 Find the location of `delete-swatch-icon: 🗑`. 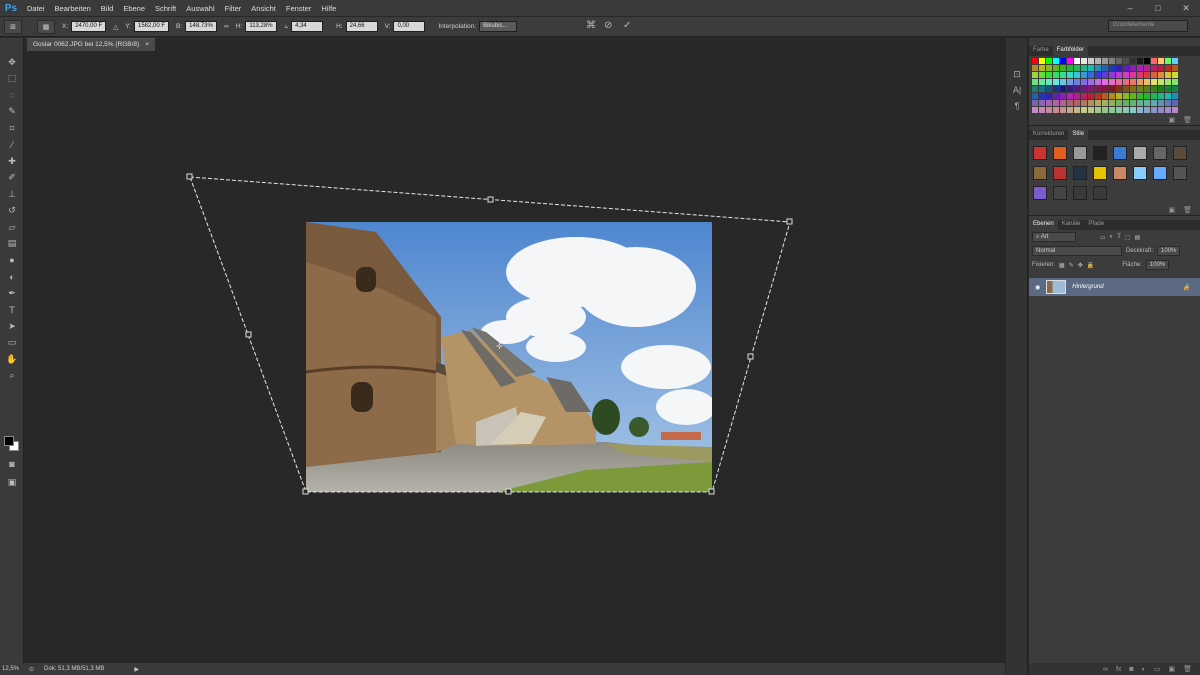

delete-swatch-icon: 🗑 is located at coordinates (1187, 120).